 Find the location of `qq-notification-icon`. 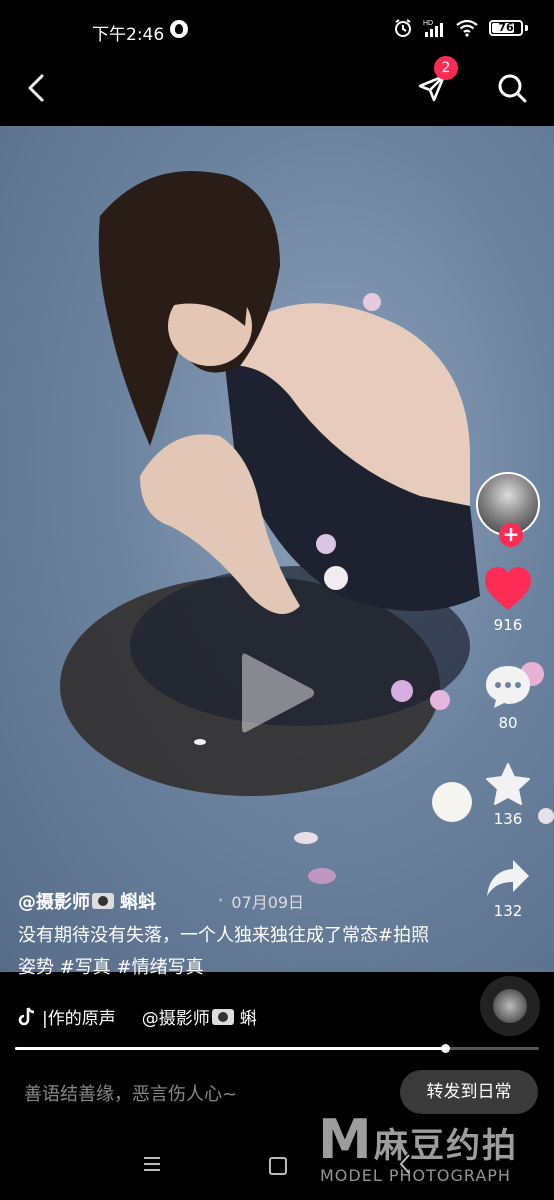

qq-notification-icon is located at coordinates (179, 29).